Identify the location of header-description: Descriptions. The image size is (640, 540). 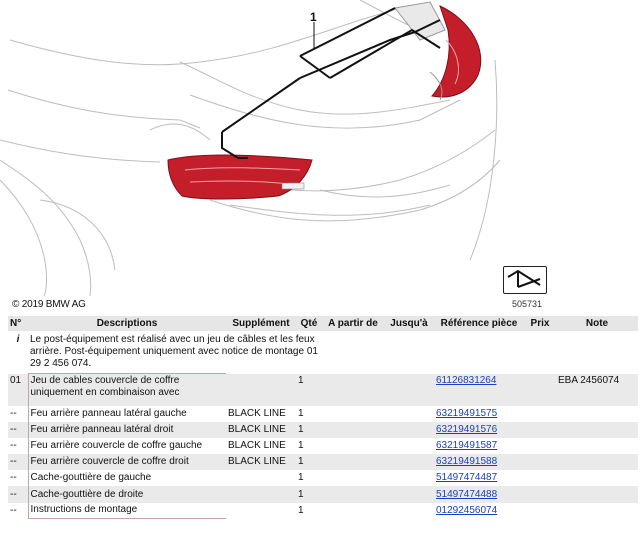
(127, 323).